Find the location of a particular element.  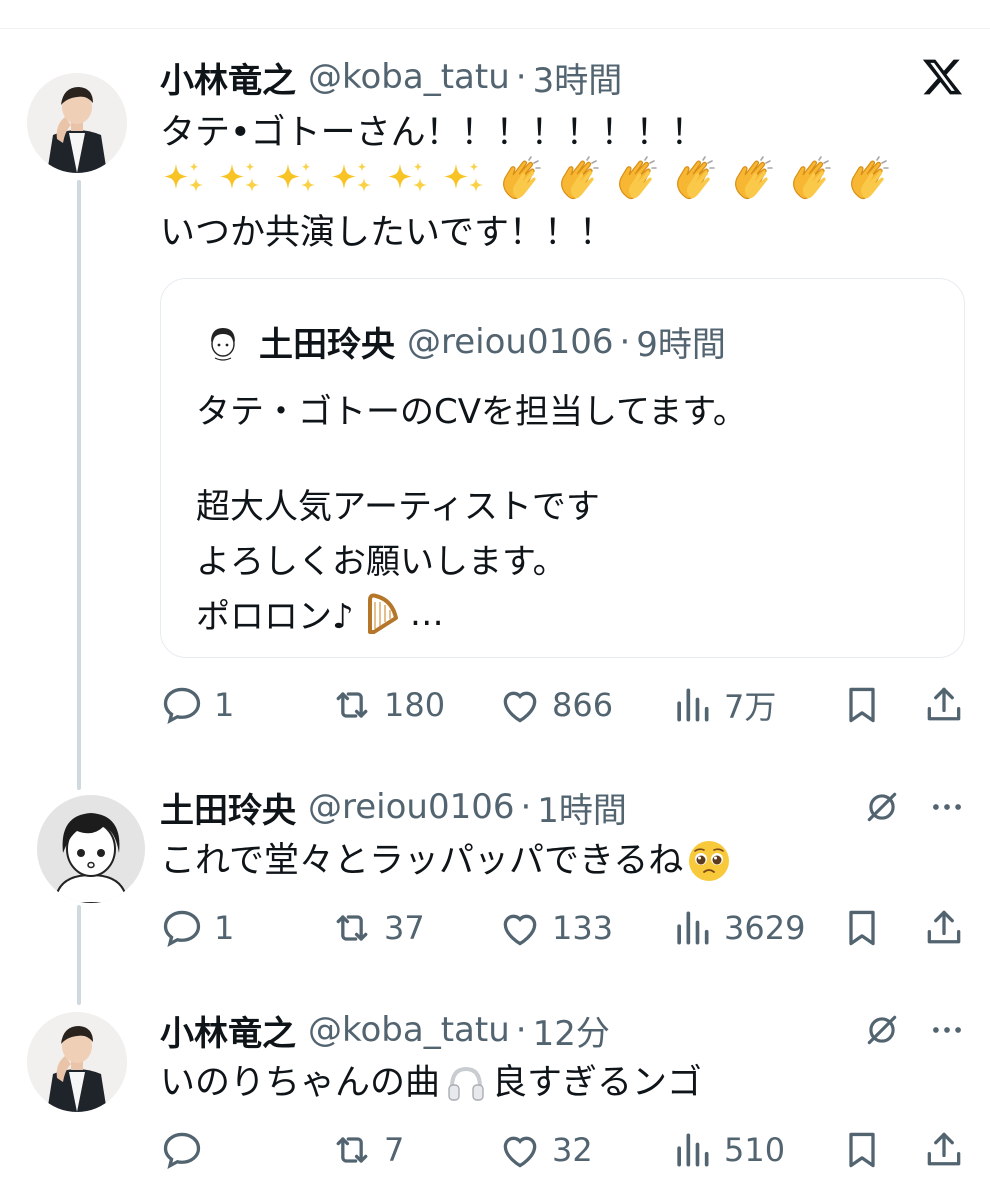

quoted-avatar is located at coordinates (223, 341).